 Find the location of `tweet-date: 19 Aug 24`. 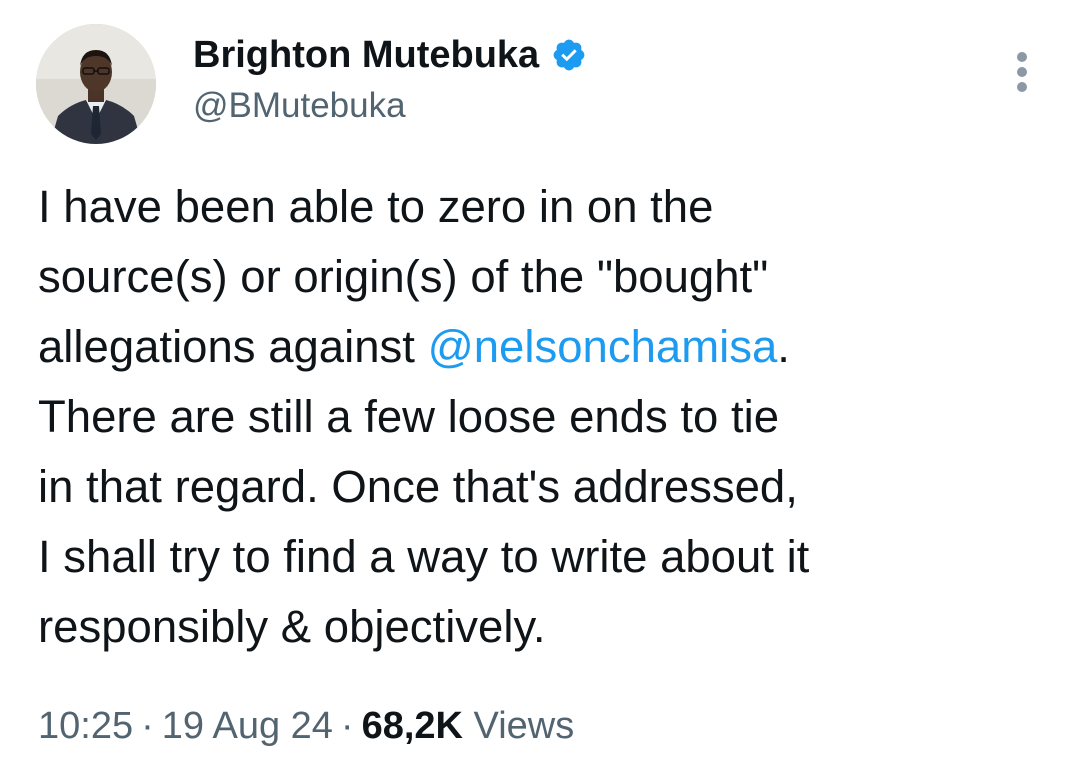

tweet-date: 19 Aug 24 is located at coordinates (247, 726).